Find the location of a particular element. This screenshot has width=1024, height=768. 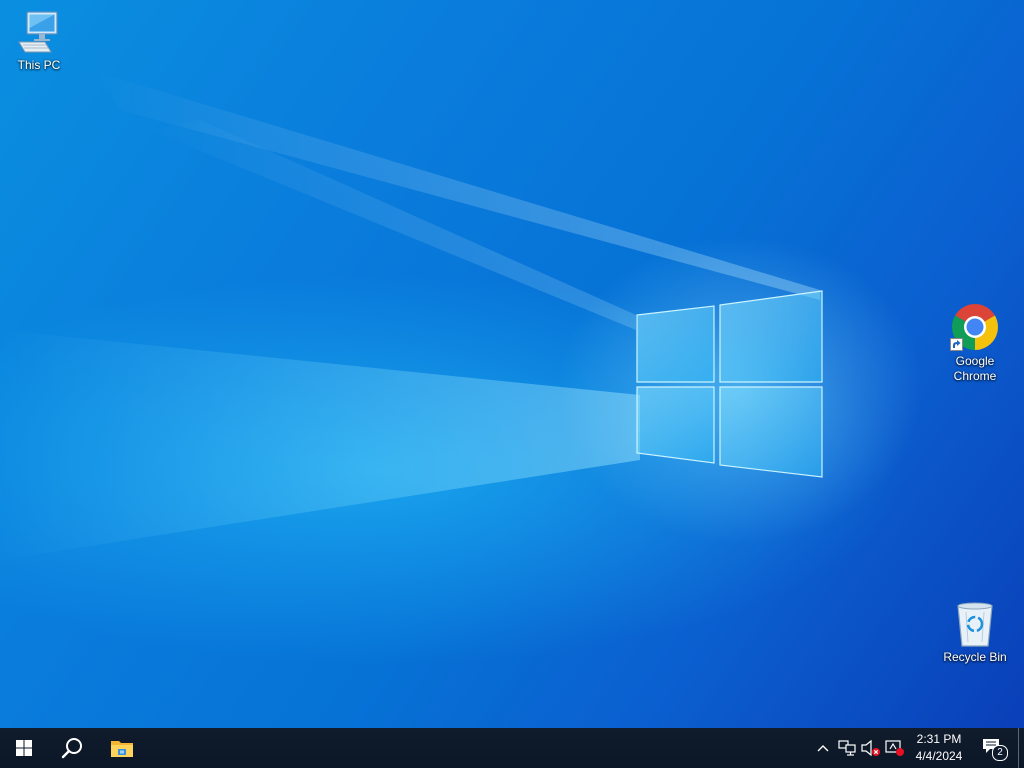

clock-time: 2:31 PM is located at coordinates (939, 739).